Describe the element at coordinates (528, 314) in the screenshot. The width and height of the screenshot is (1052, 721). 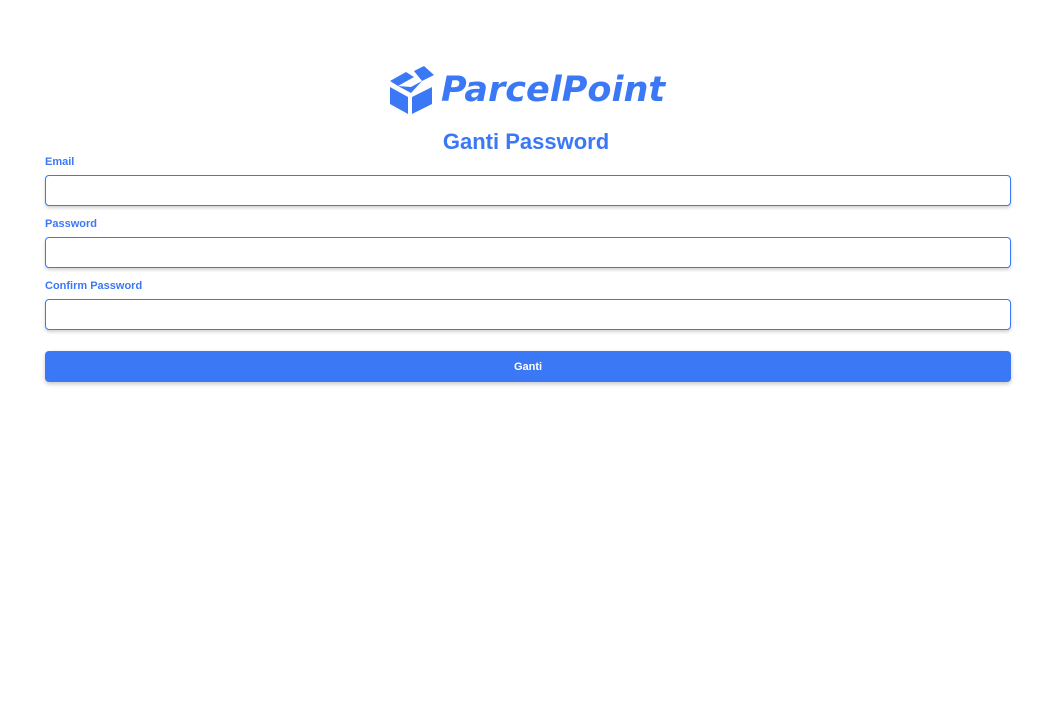
I see `confirm-password-field` at that location.